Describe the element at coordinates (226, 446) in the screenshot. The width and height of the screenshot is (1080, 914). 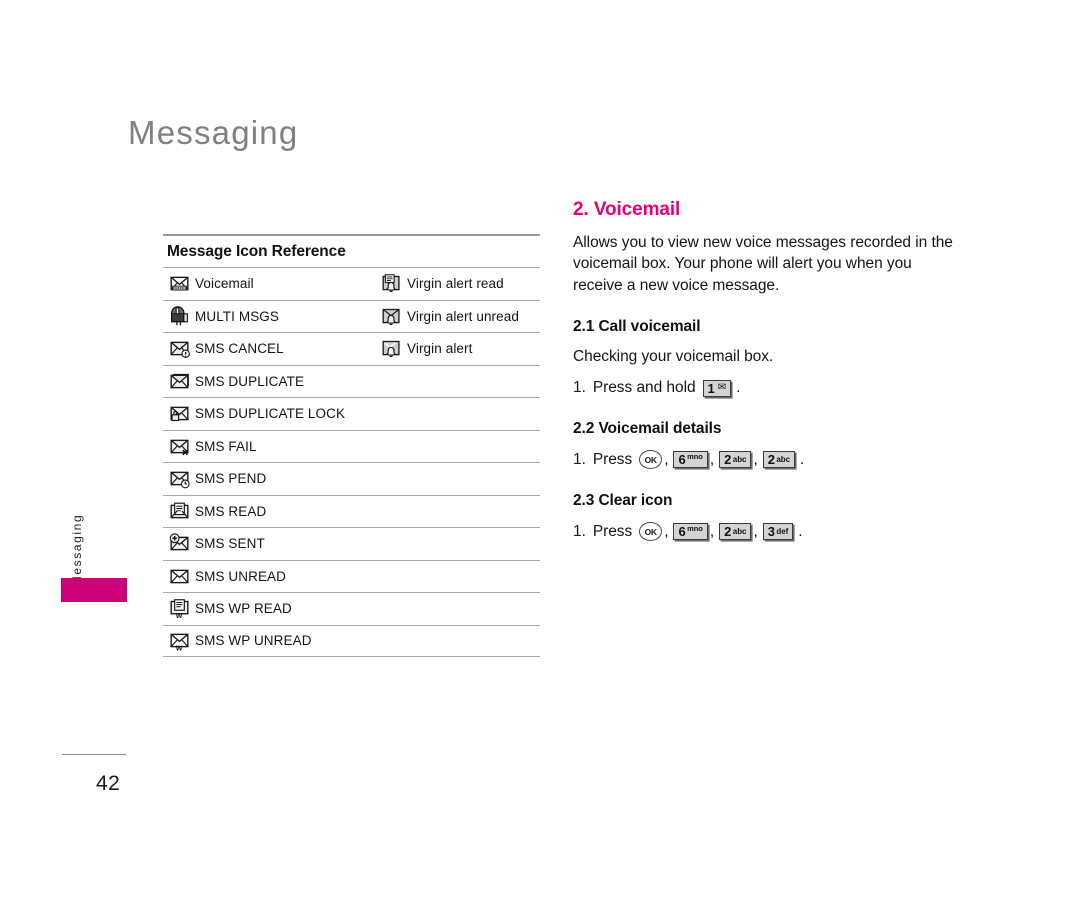
I see `table-cell-label: SMS FAIL` at that location.